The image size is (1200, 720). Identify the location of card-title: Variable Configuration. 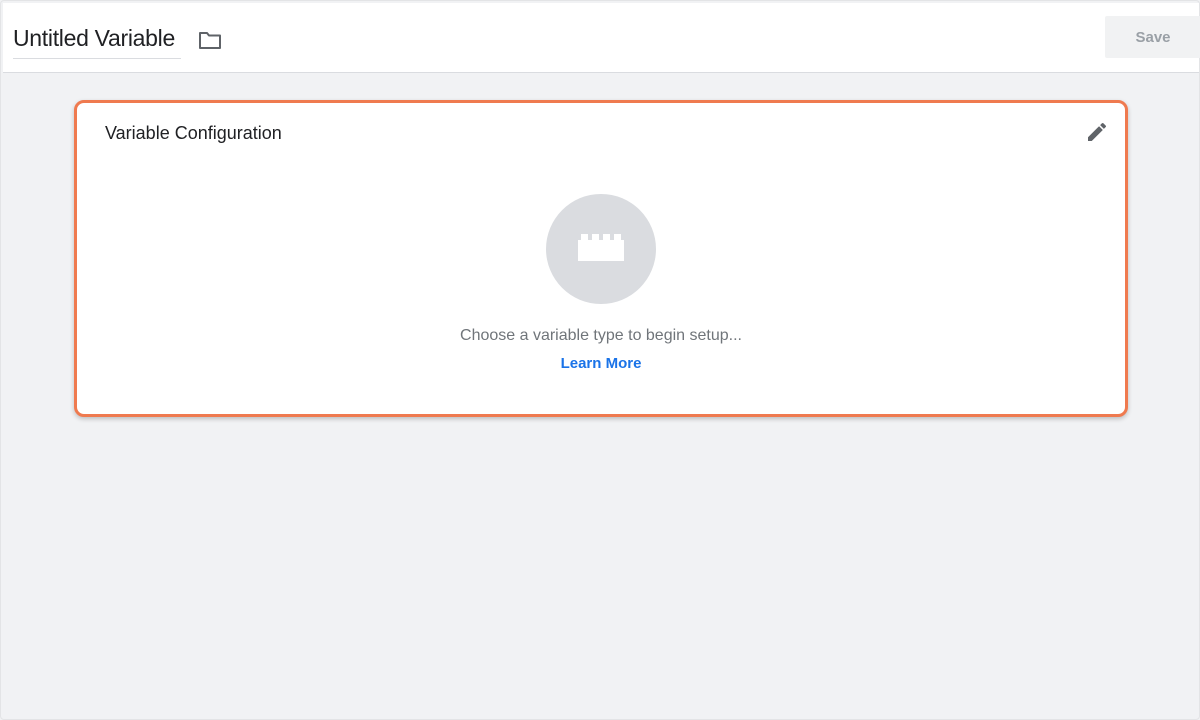
(193, 133).